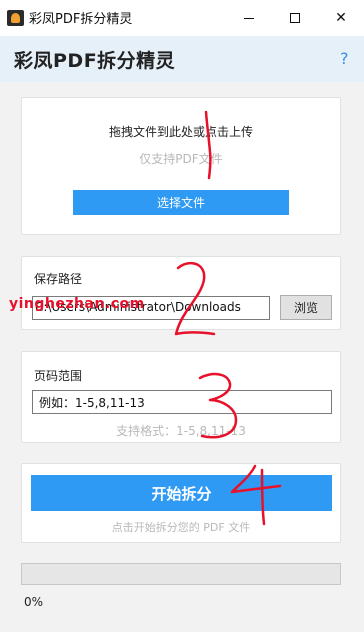 This screenshot has width=364, height=632. Describe the element at coordinates (344, 58) in the screenshot. I see `help-icon: ?` at that location.